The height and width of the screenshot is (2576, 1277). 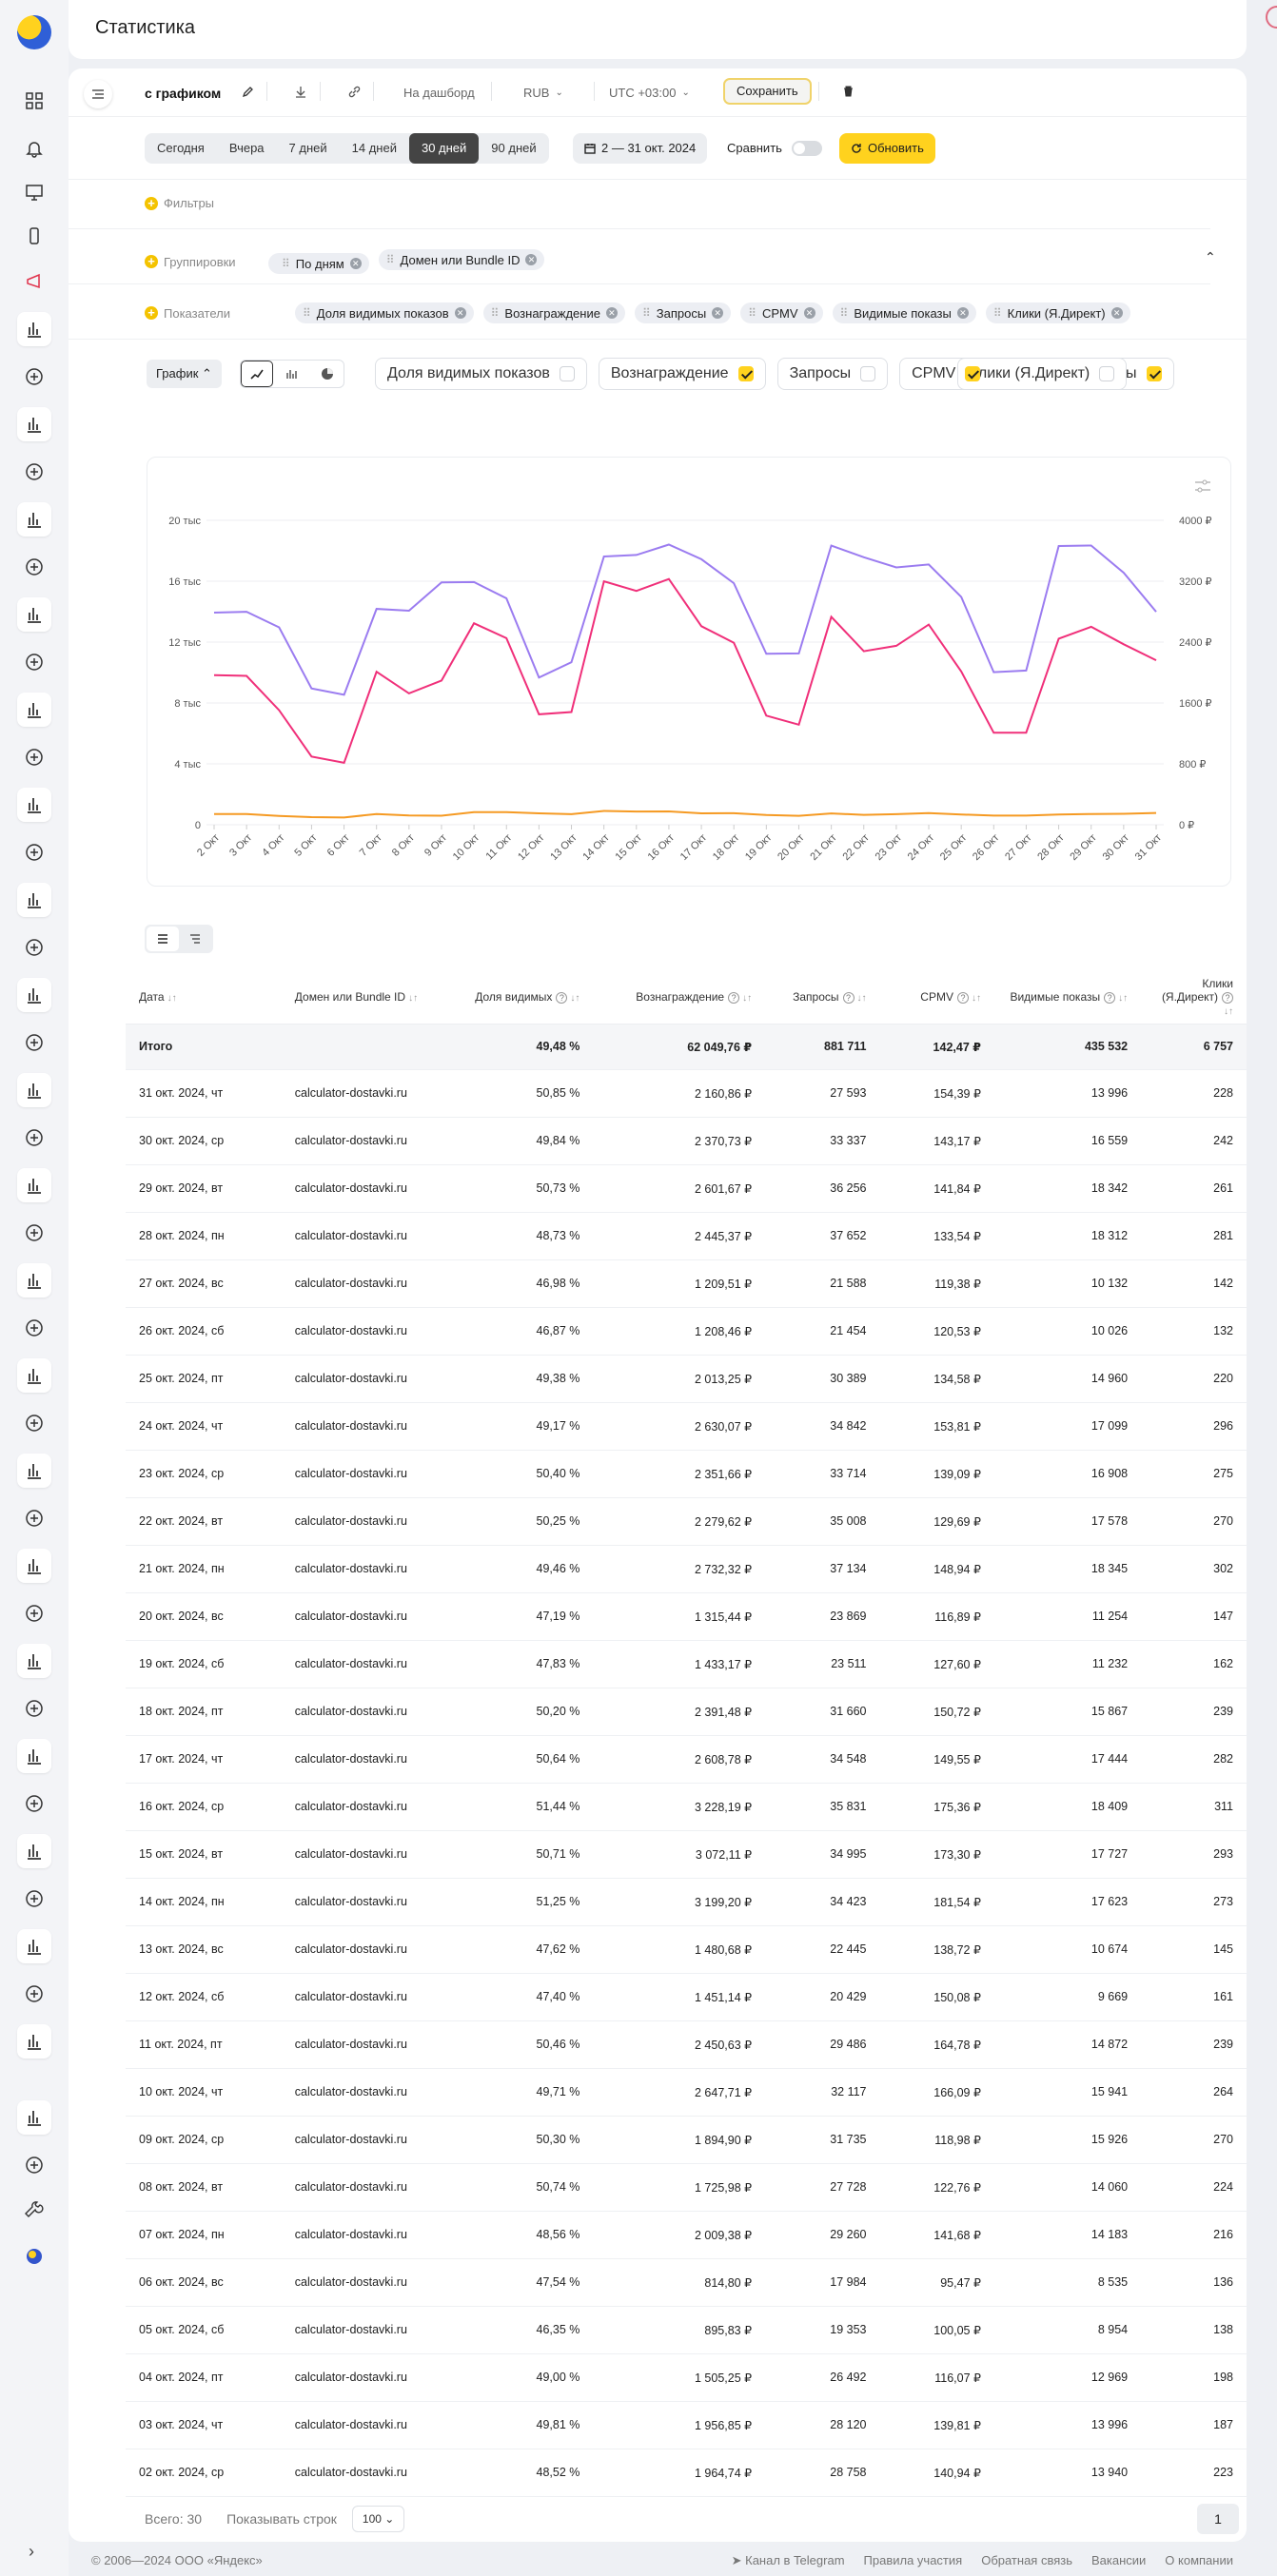 What do you see at coordinates (374, 149) in the screenshot?
I see `period-button: 14 дней` at bounding box center [374, 149].